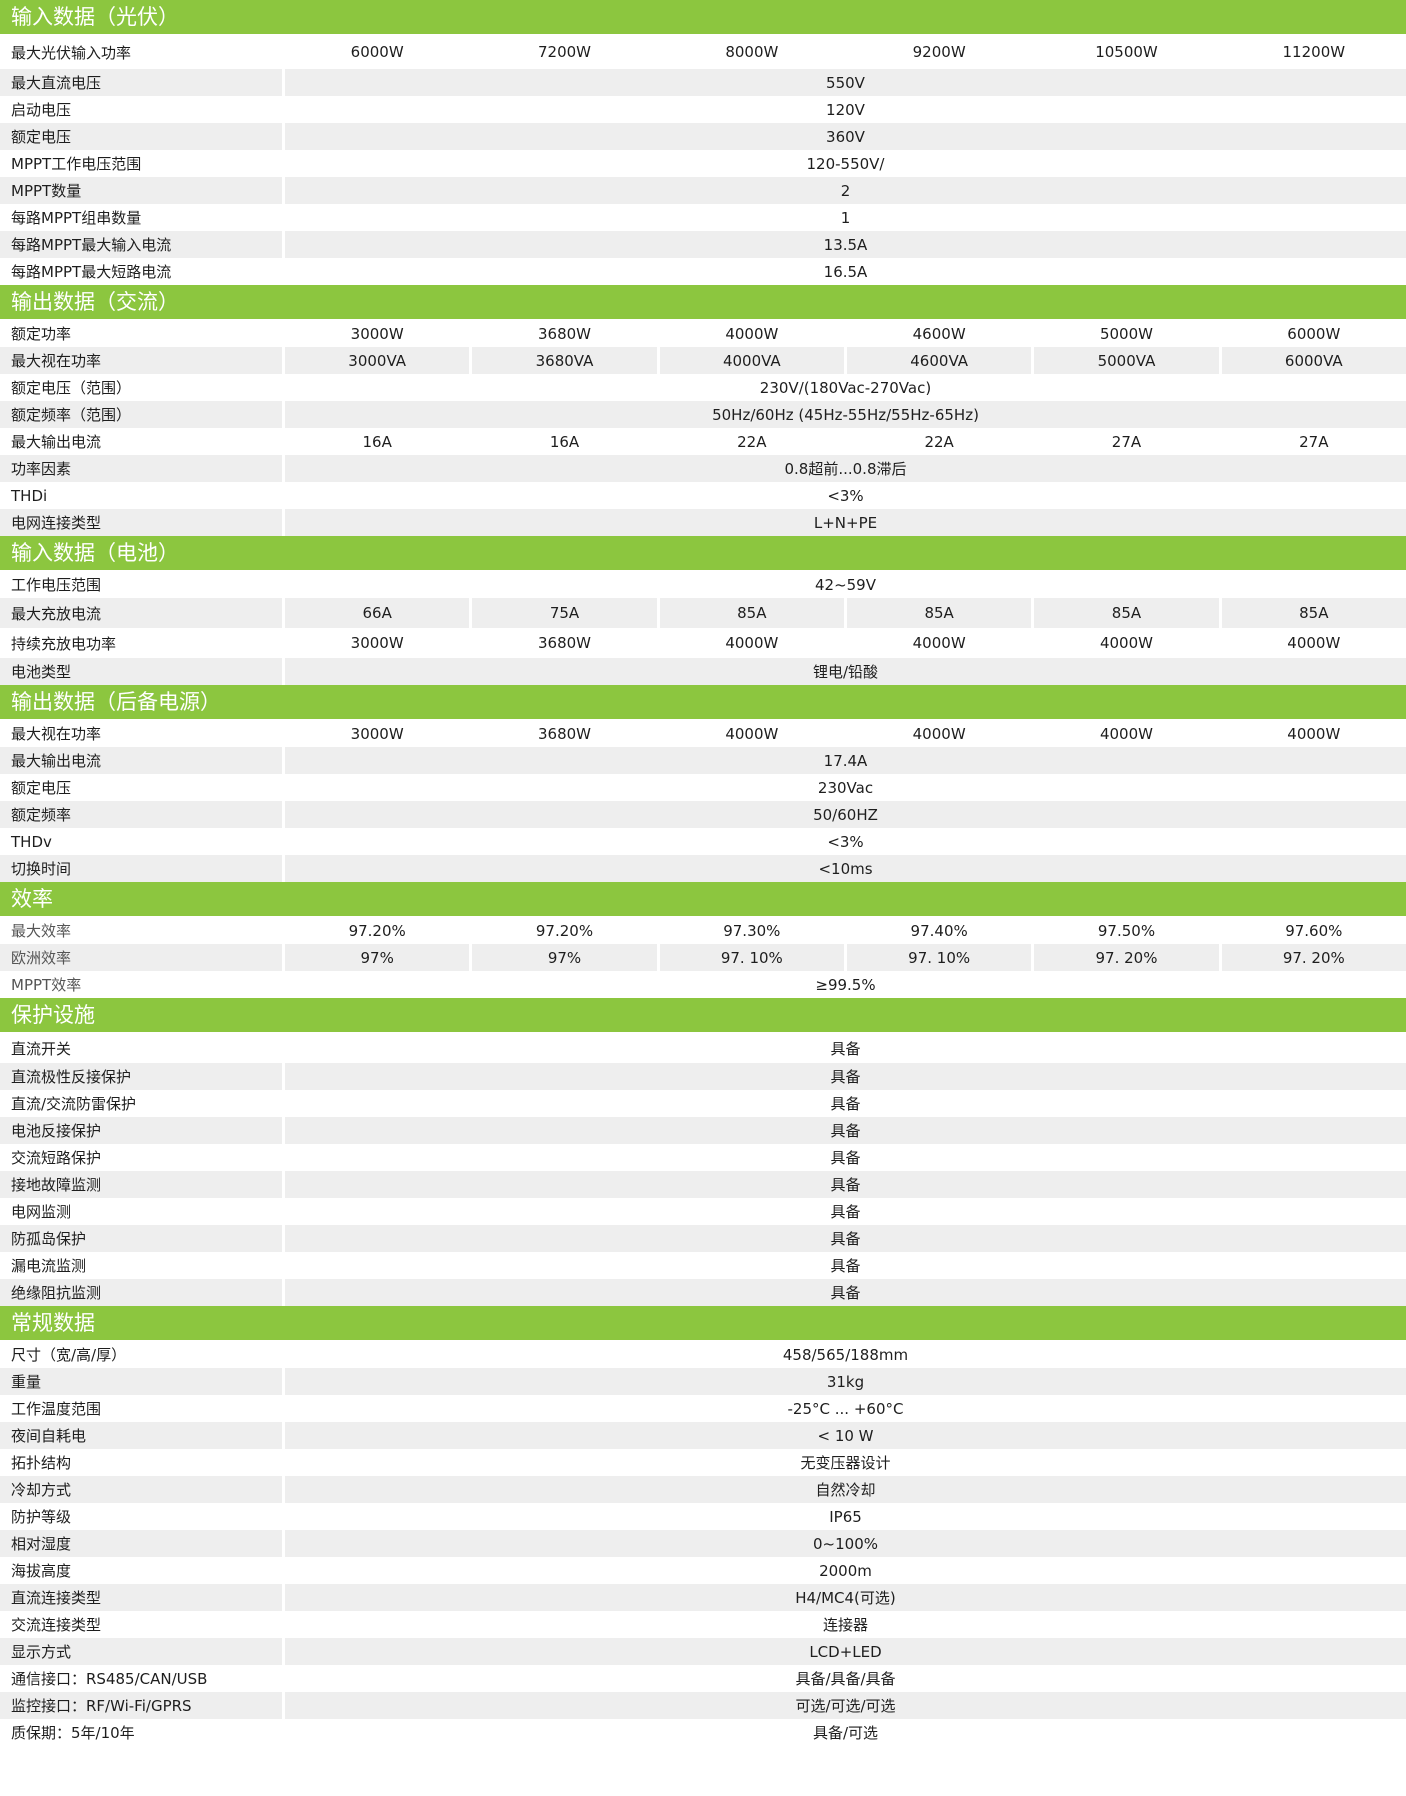 This screenshot has width=1406, height=1796. I want to click on row-label: 夜间自耗电, so click(49, 1436).